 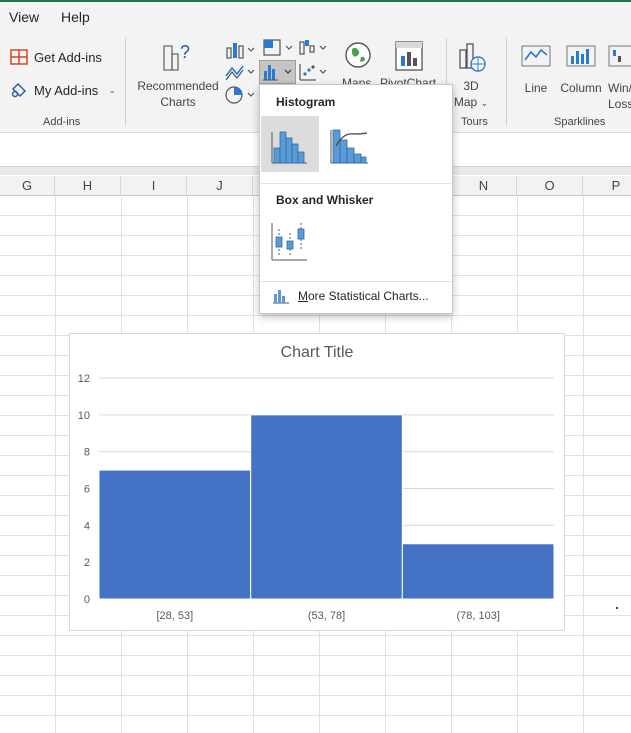 What do you see at coordinates (84, 416) in the screenshot?
I see `y-tick-label: 10` at bounding box center [84, 416].